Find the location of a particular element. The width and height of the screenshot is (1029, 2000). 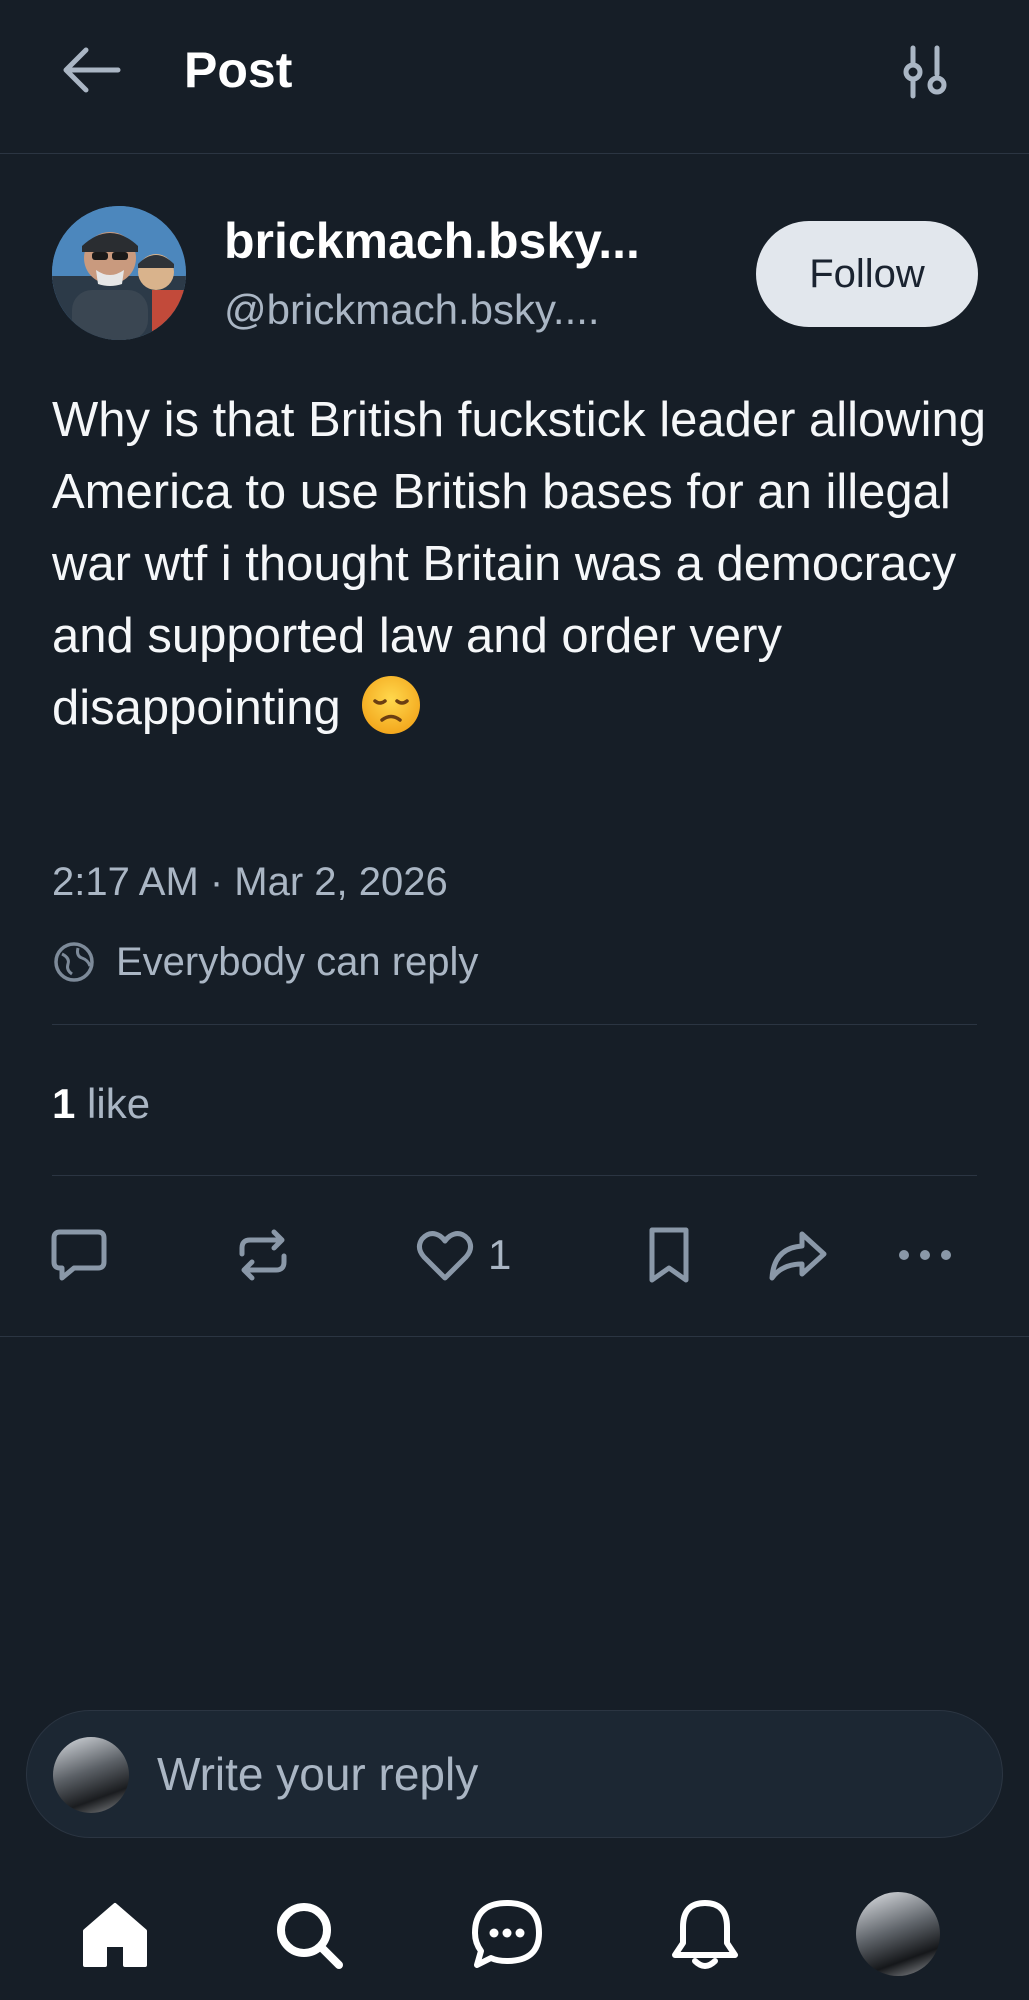

nav-chat is located at coordinates (507, 1935).